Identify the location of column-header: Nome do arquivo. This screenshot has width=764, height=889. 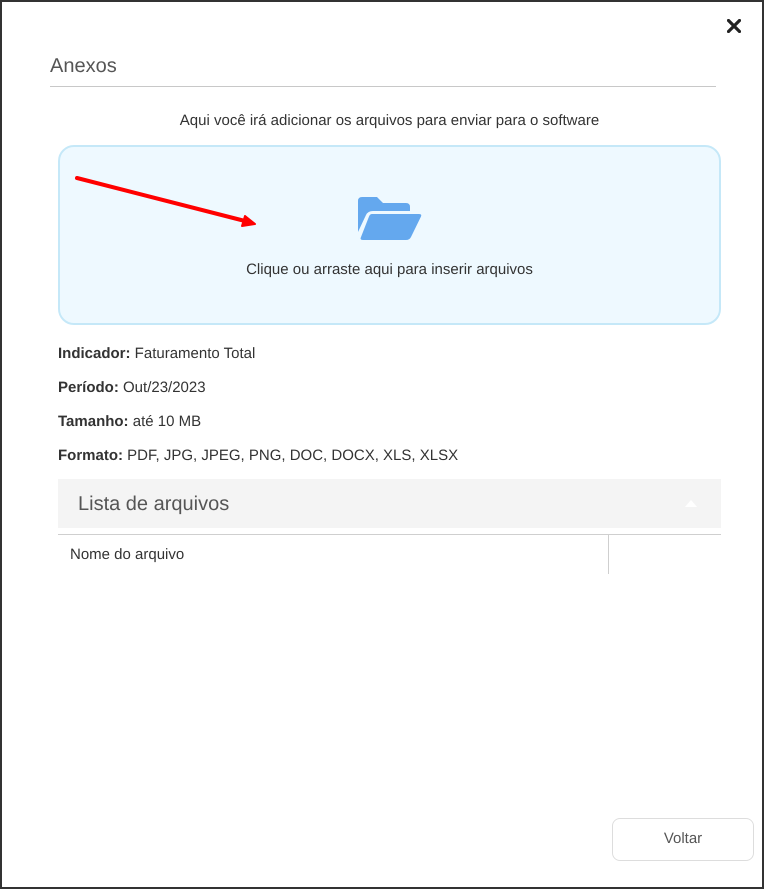
(127, 554).